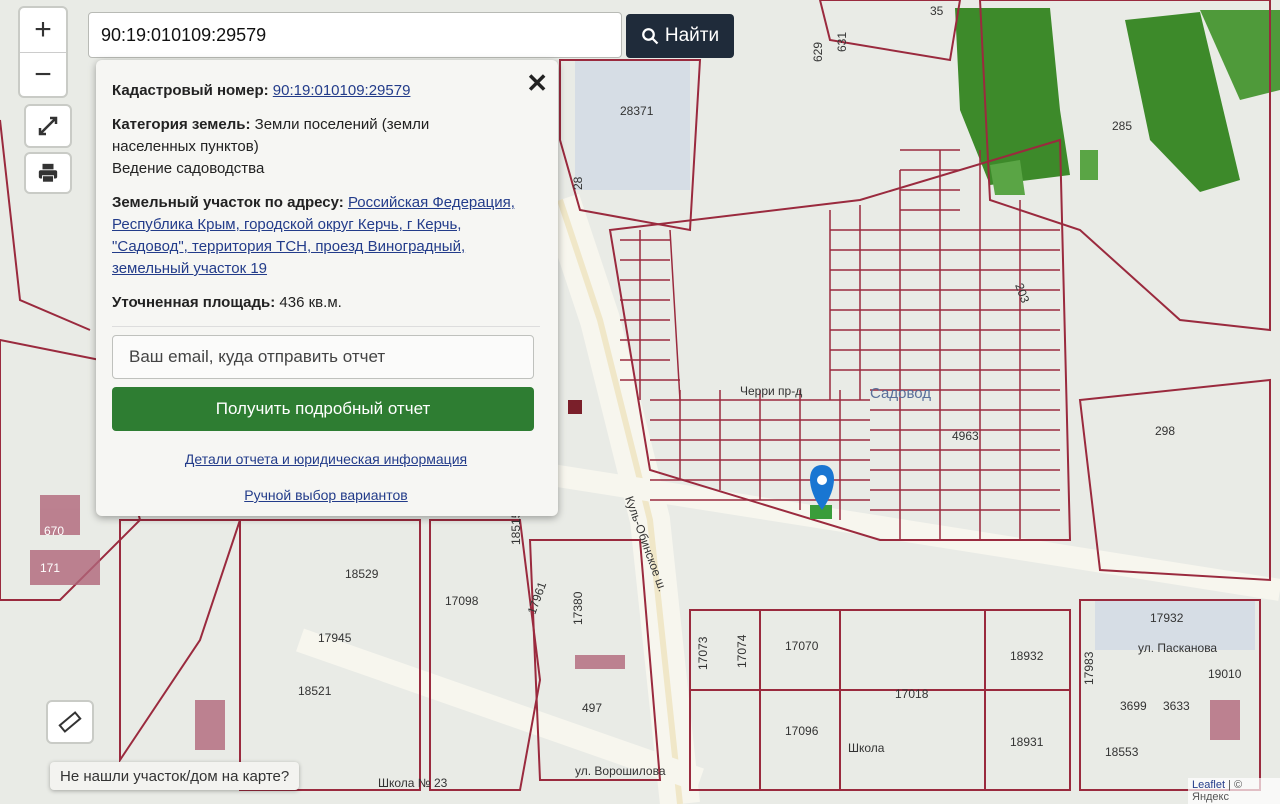  I want to click on search-box, so click(355, 35).